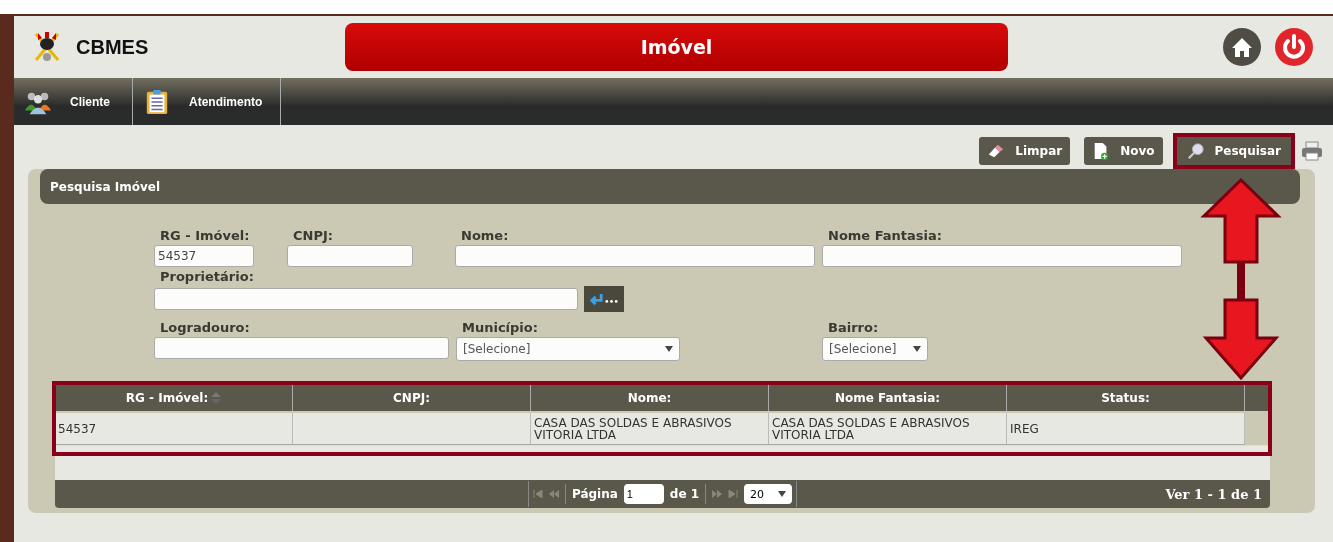  What do you see at coordinates (205, 328) in the screenshot?
I see `field-label: Logradouro:` at bounding box center [205, 328].